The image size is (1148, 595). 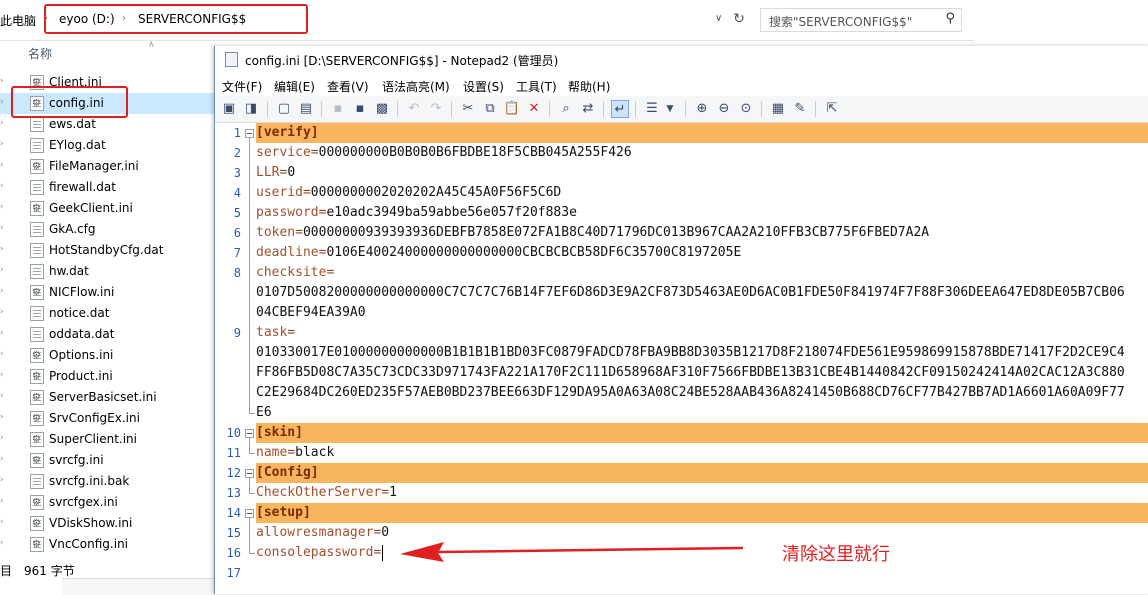 What do you see at coordinates (360, 109) in the screenshot?
I see `save-as-icon: ▪` at bounding box center [360, 109].